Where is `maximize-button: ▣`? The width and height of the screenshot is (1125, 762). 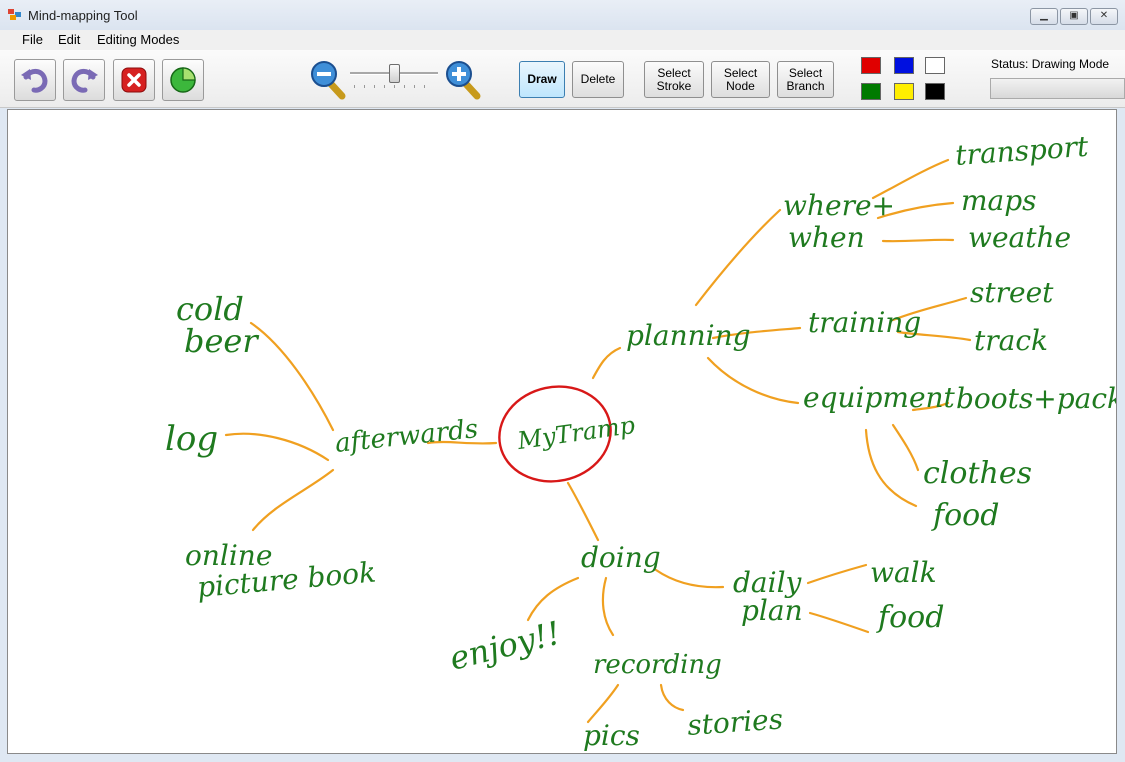
maximize-button: ▣ is located at coordinates (1074, 16).